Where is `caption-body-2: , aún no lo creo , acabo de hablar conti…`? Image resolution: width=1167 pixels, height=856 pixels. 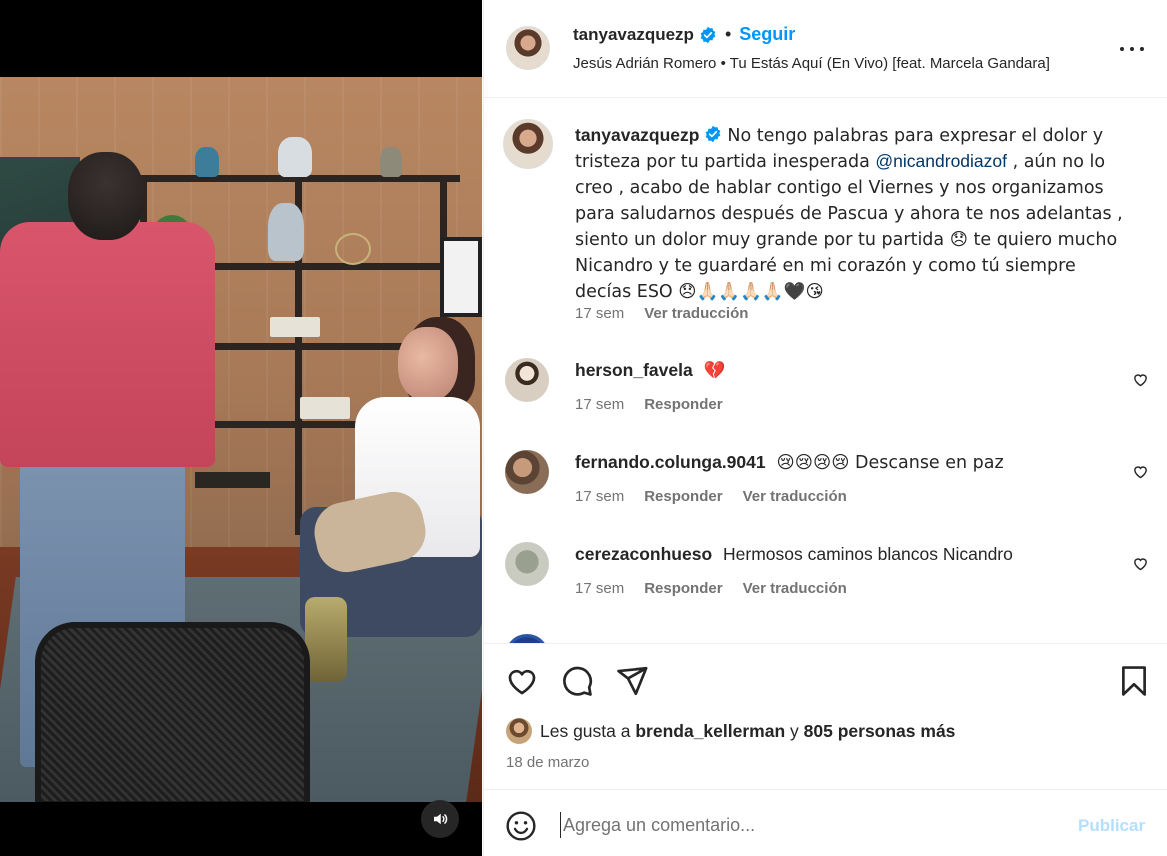 caption-body-2: , aún no lo creo , acabo de hablar conti… is located at coordinates (849, 227).